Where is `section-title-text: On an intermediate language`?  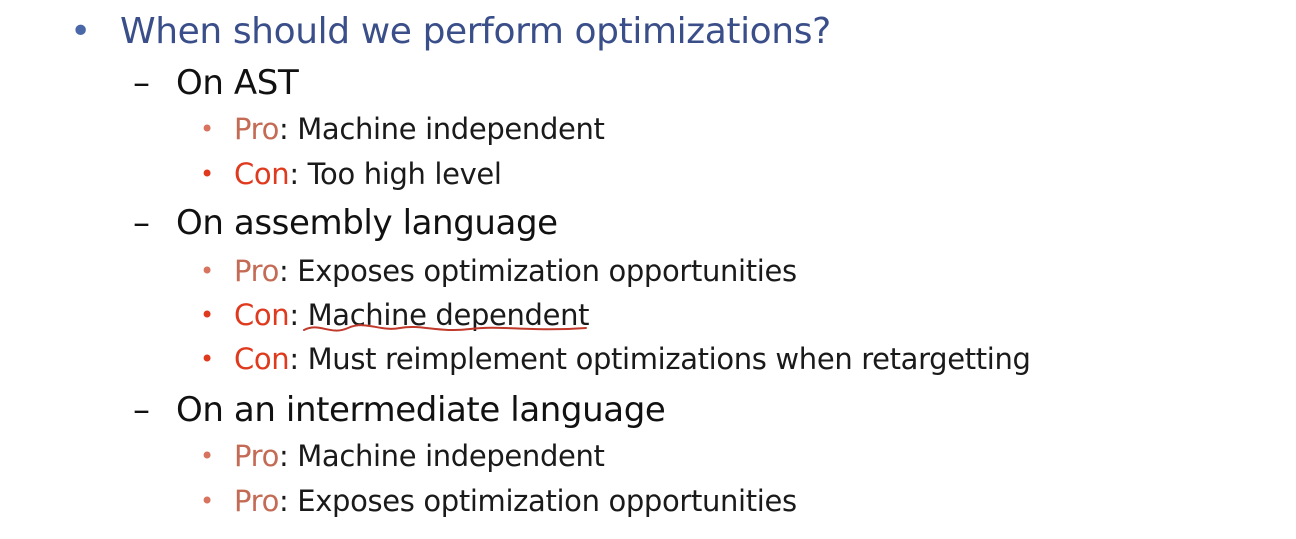
section-title-text: On an intermediate language is located at coordinates (421, 410).